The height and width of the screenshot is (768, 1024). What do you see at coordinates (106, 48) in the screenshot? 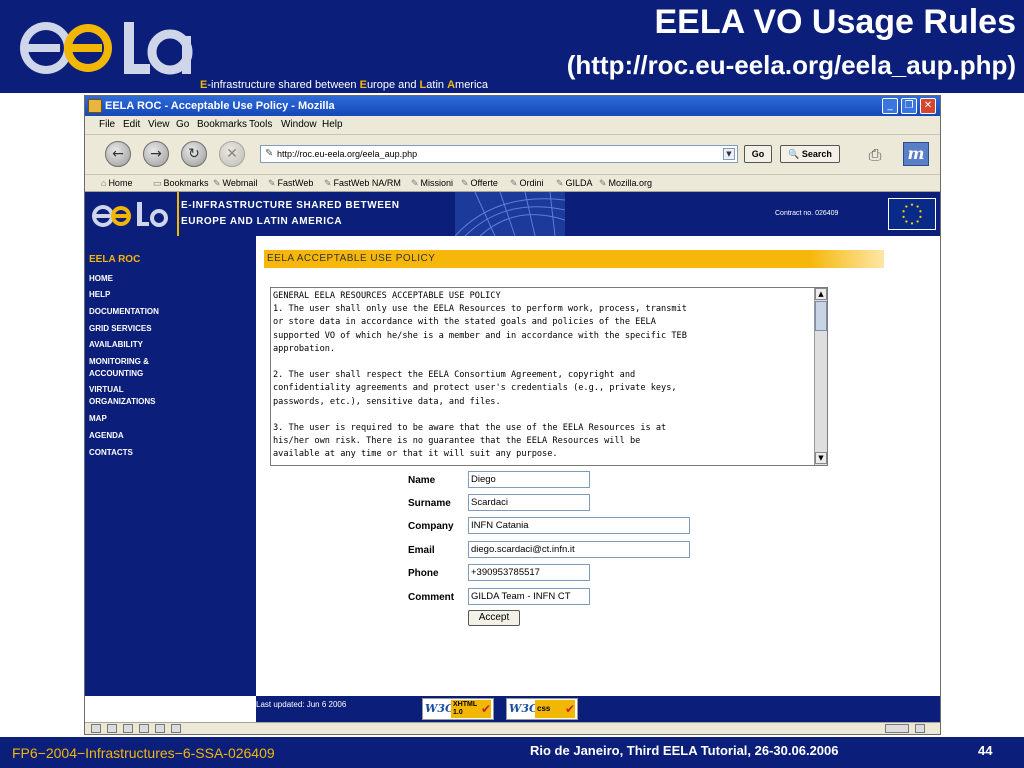
I see `eela-logo` at bounding box center [106, 48].